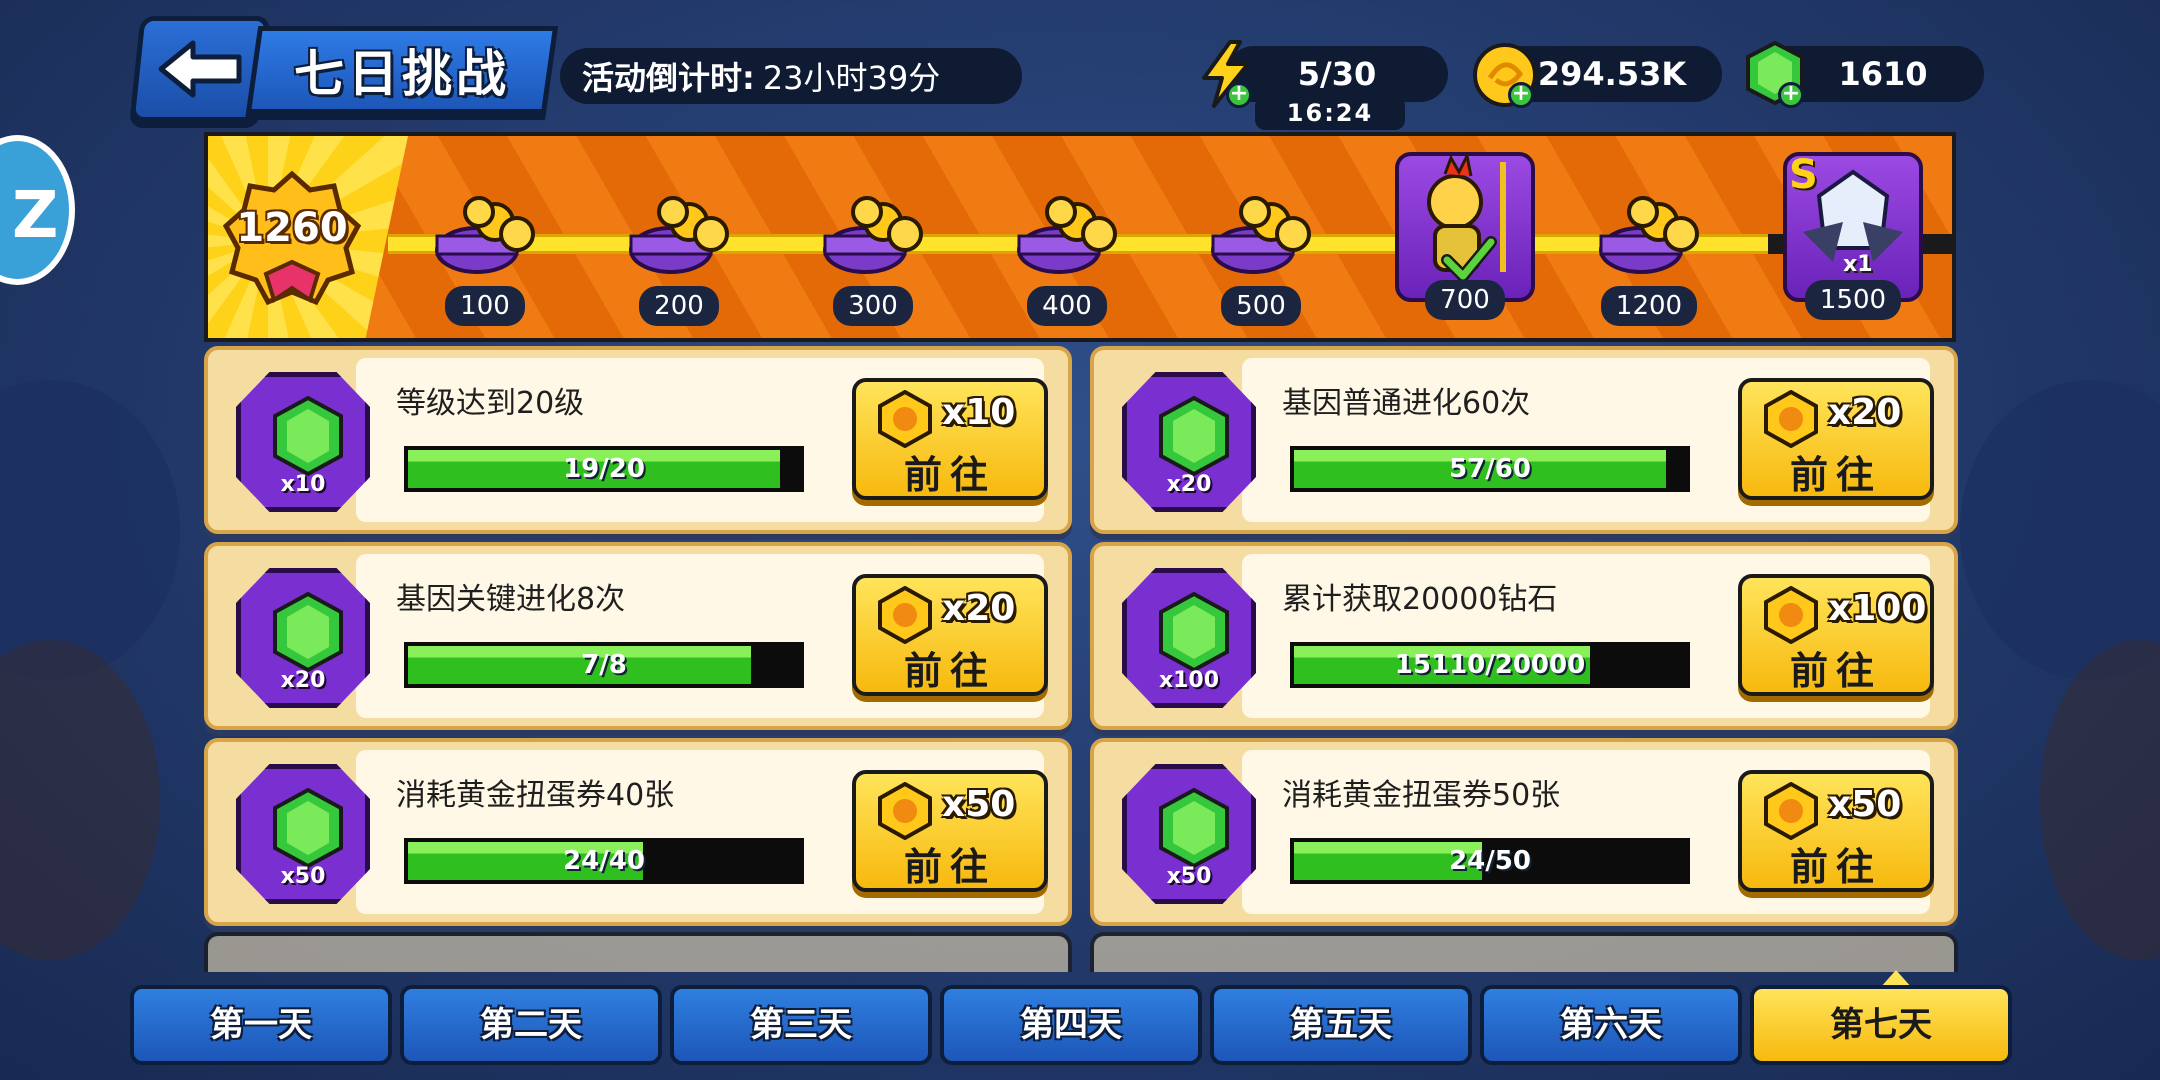 The height and width of the screenshot is (1080, 2160). What do you see at coordinates (1420, 599) in the screenshot?
I see `task-title: 累计获取20000钻石` at bounding box center [1420, 599].